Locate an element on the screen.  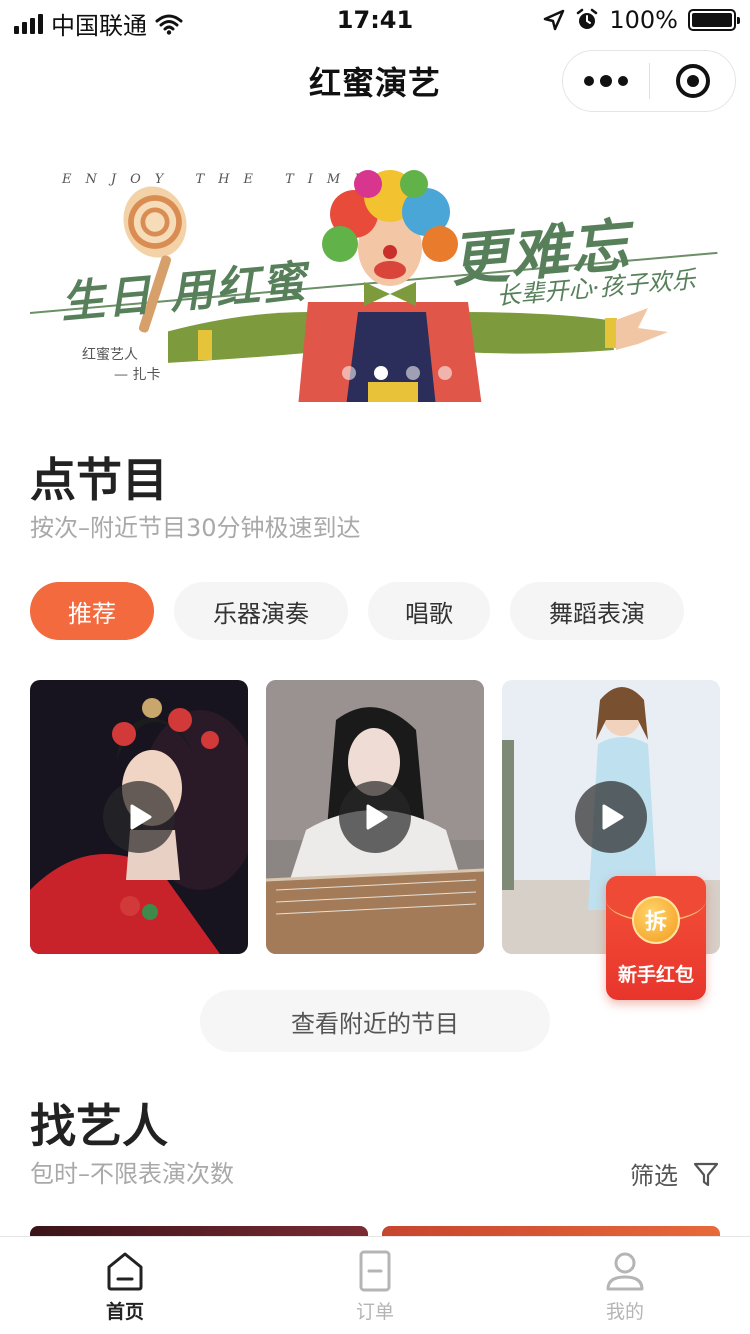
view-nearby-programs-button: 查看附近的节目 is located at coordinates (375, 1021).